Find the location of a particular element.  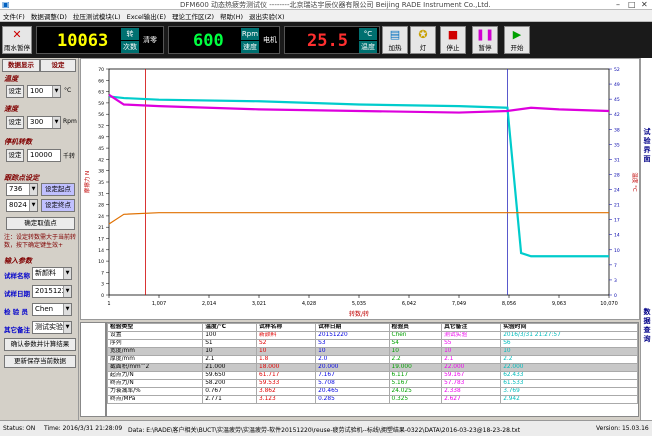

speed-set-button: 设定 is located at coordinates (15, 122).